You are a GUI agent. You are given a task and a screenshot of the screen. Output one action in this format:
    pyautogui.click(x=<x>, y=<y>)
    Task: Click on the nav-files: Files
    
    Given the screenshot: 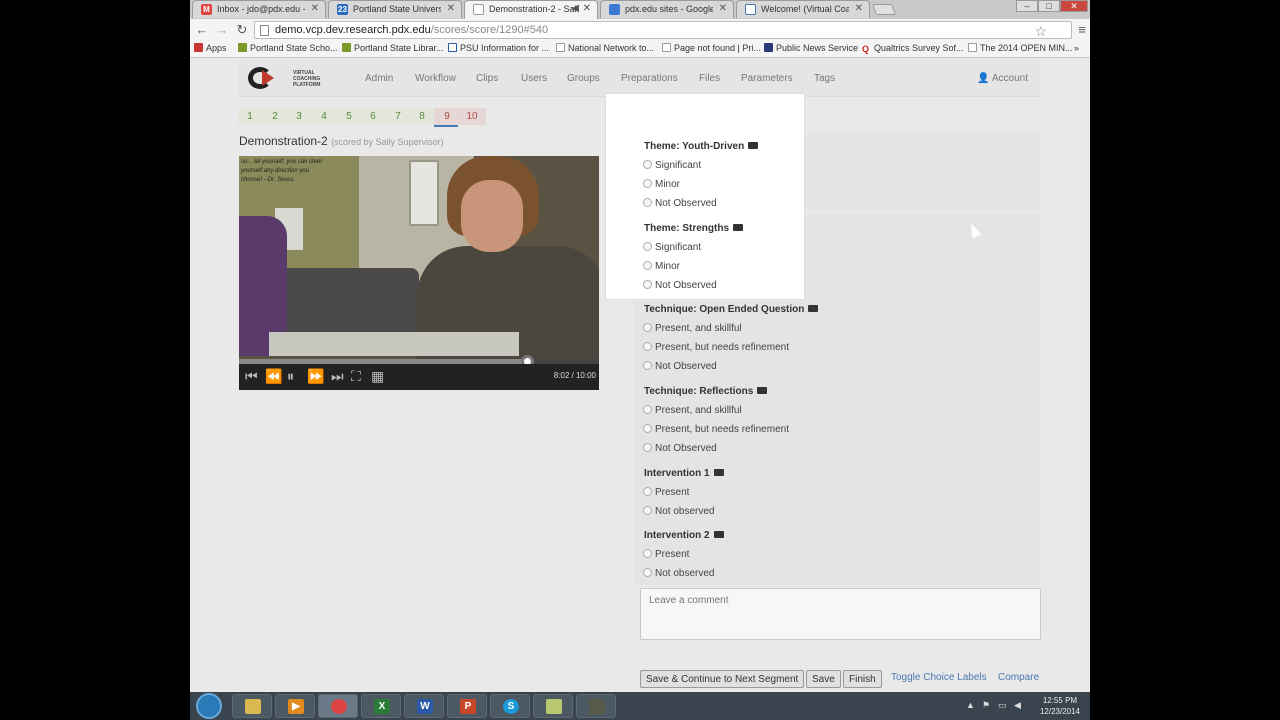 What is the action you would take?
    pyautogui.click(x=709, y=78)
    